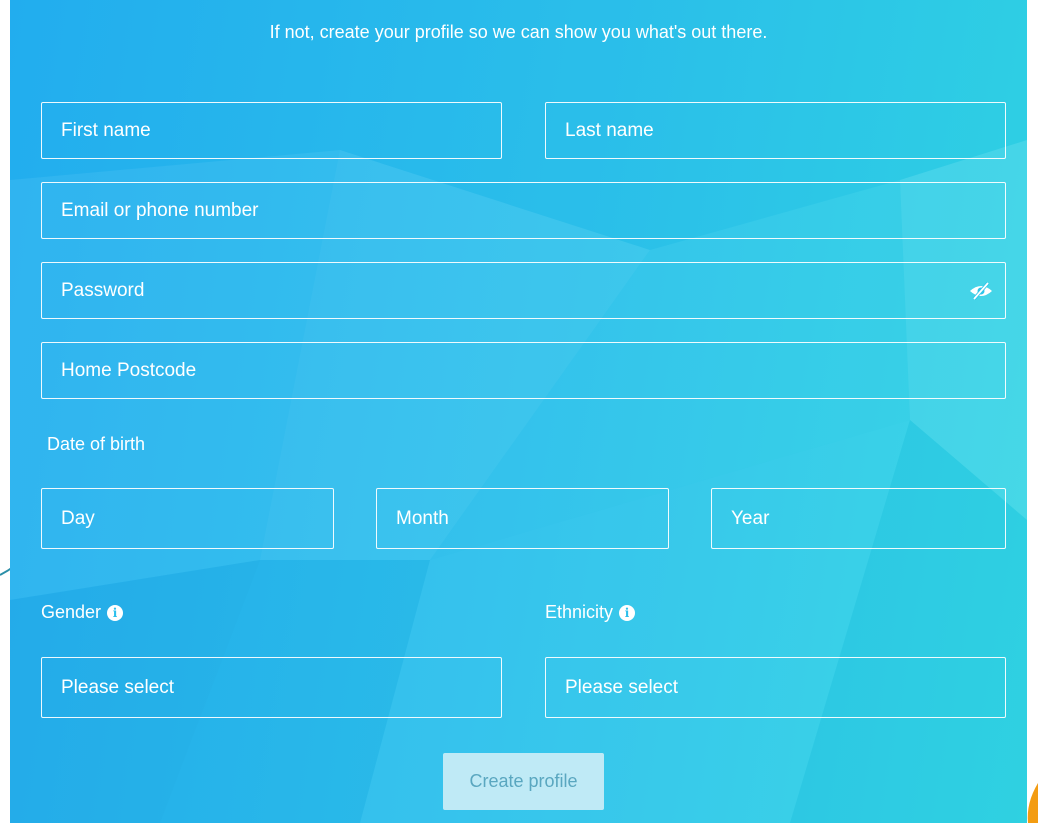  I want to click on dob-label: Date of birth, so click(96, 444).